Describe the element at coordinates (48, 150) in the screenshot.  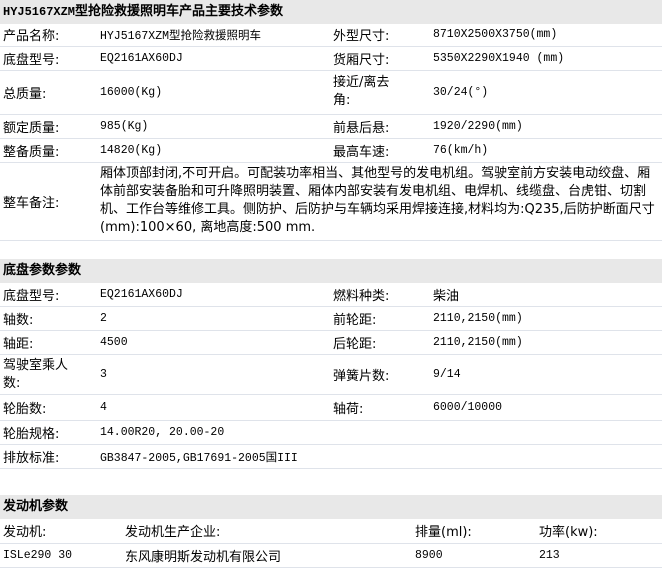
I see `spec-label: 整备质量:` at that location.